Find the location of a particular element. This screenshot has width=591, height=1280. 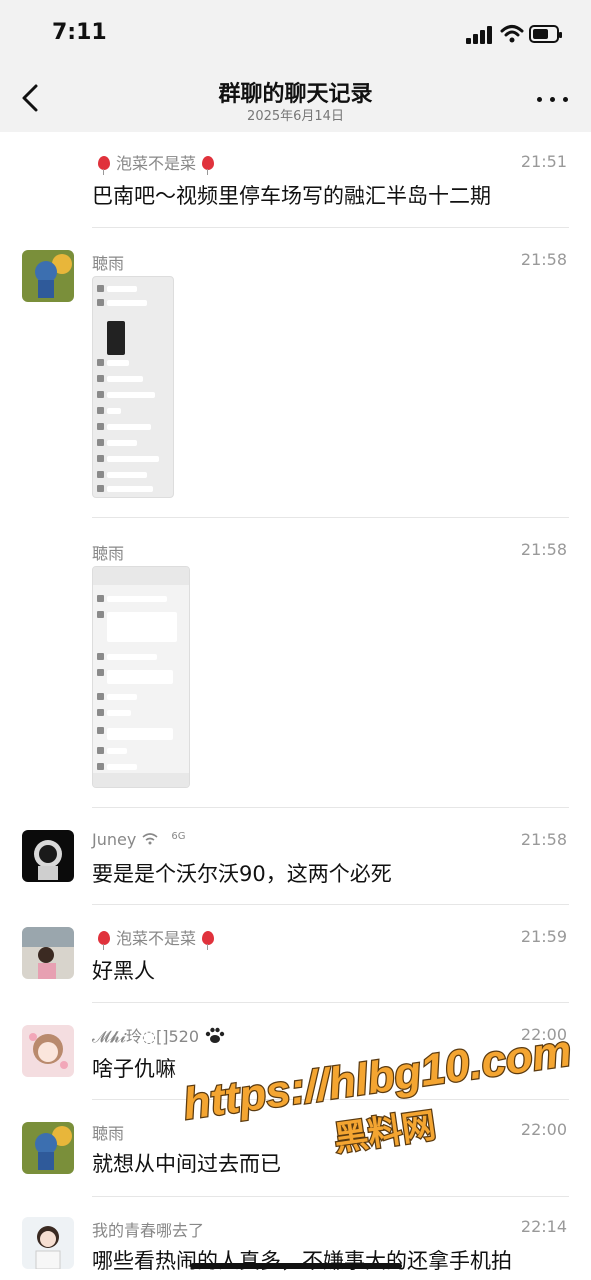

chat-message: 泡菜不是菜 21:59 好黑人 is located at coordinates (295, 954).